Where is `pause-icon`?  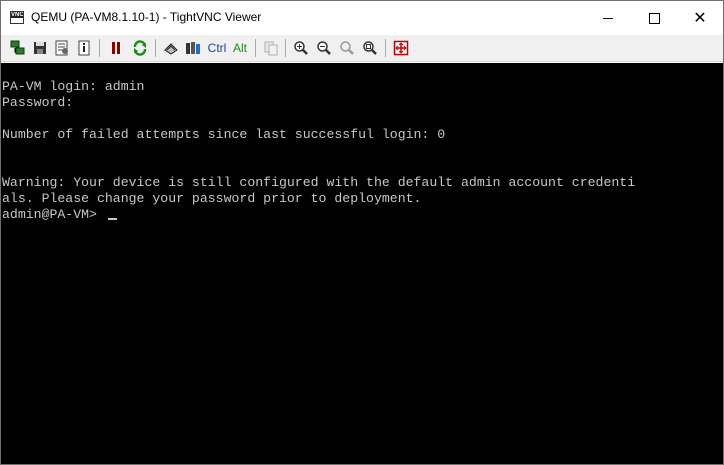 pause-icon is located at coordinates (115, 47).